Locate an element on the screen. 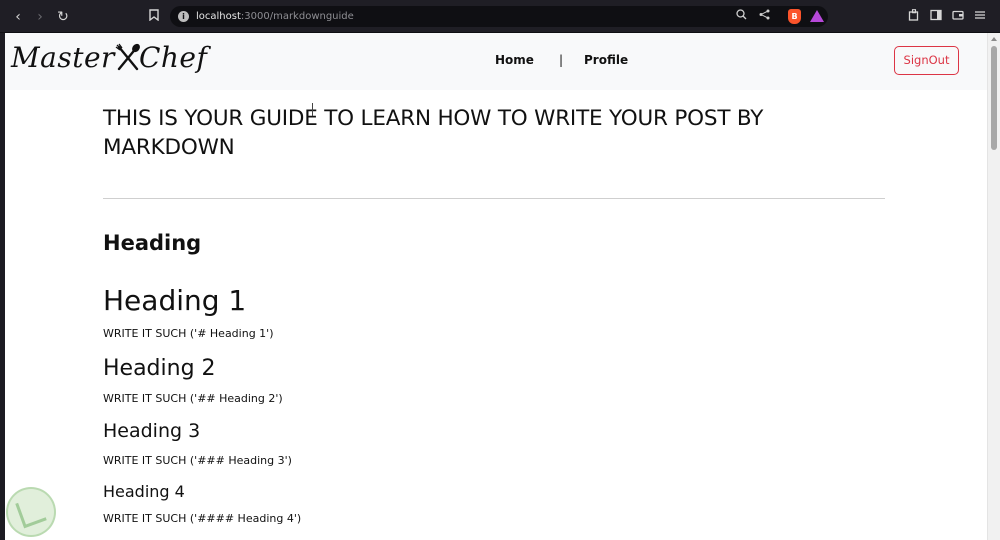 The height and width of the screenshot is (540, 1000). signout-button: SignOut is located at coordinates (926, 60).